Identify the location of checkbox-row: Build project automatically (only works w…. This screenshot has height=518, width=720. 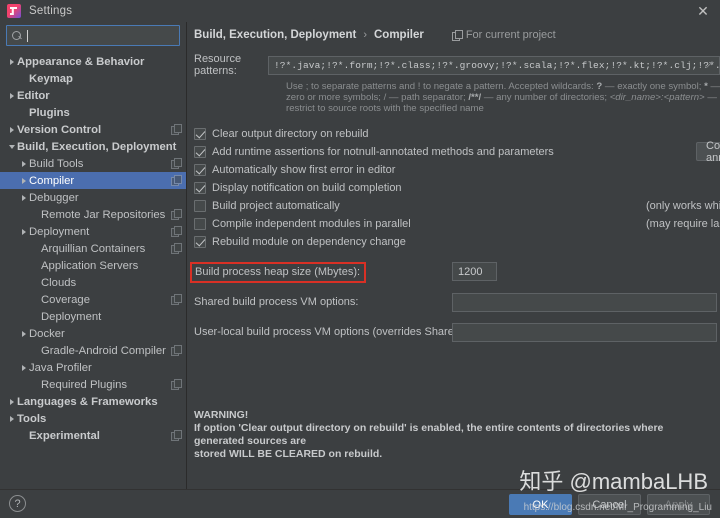
(457, 206).